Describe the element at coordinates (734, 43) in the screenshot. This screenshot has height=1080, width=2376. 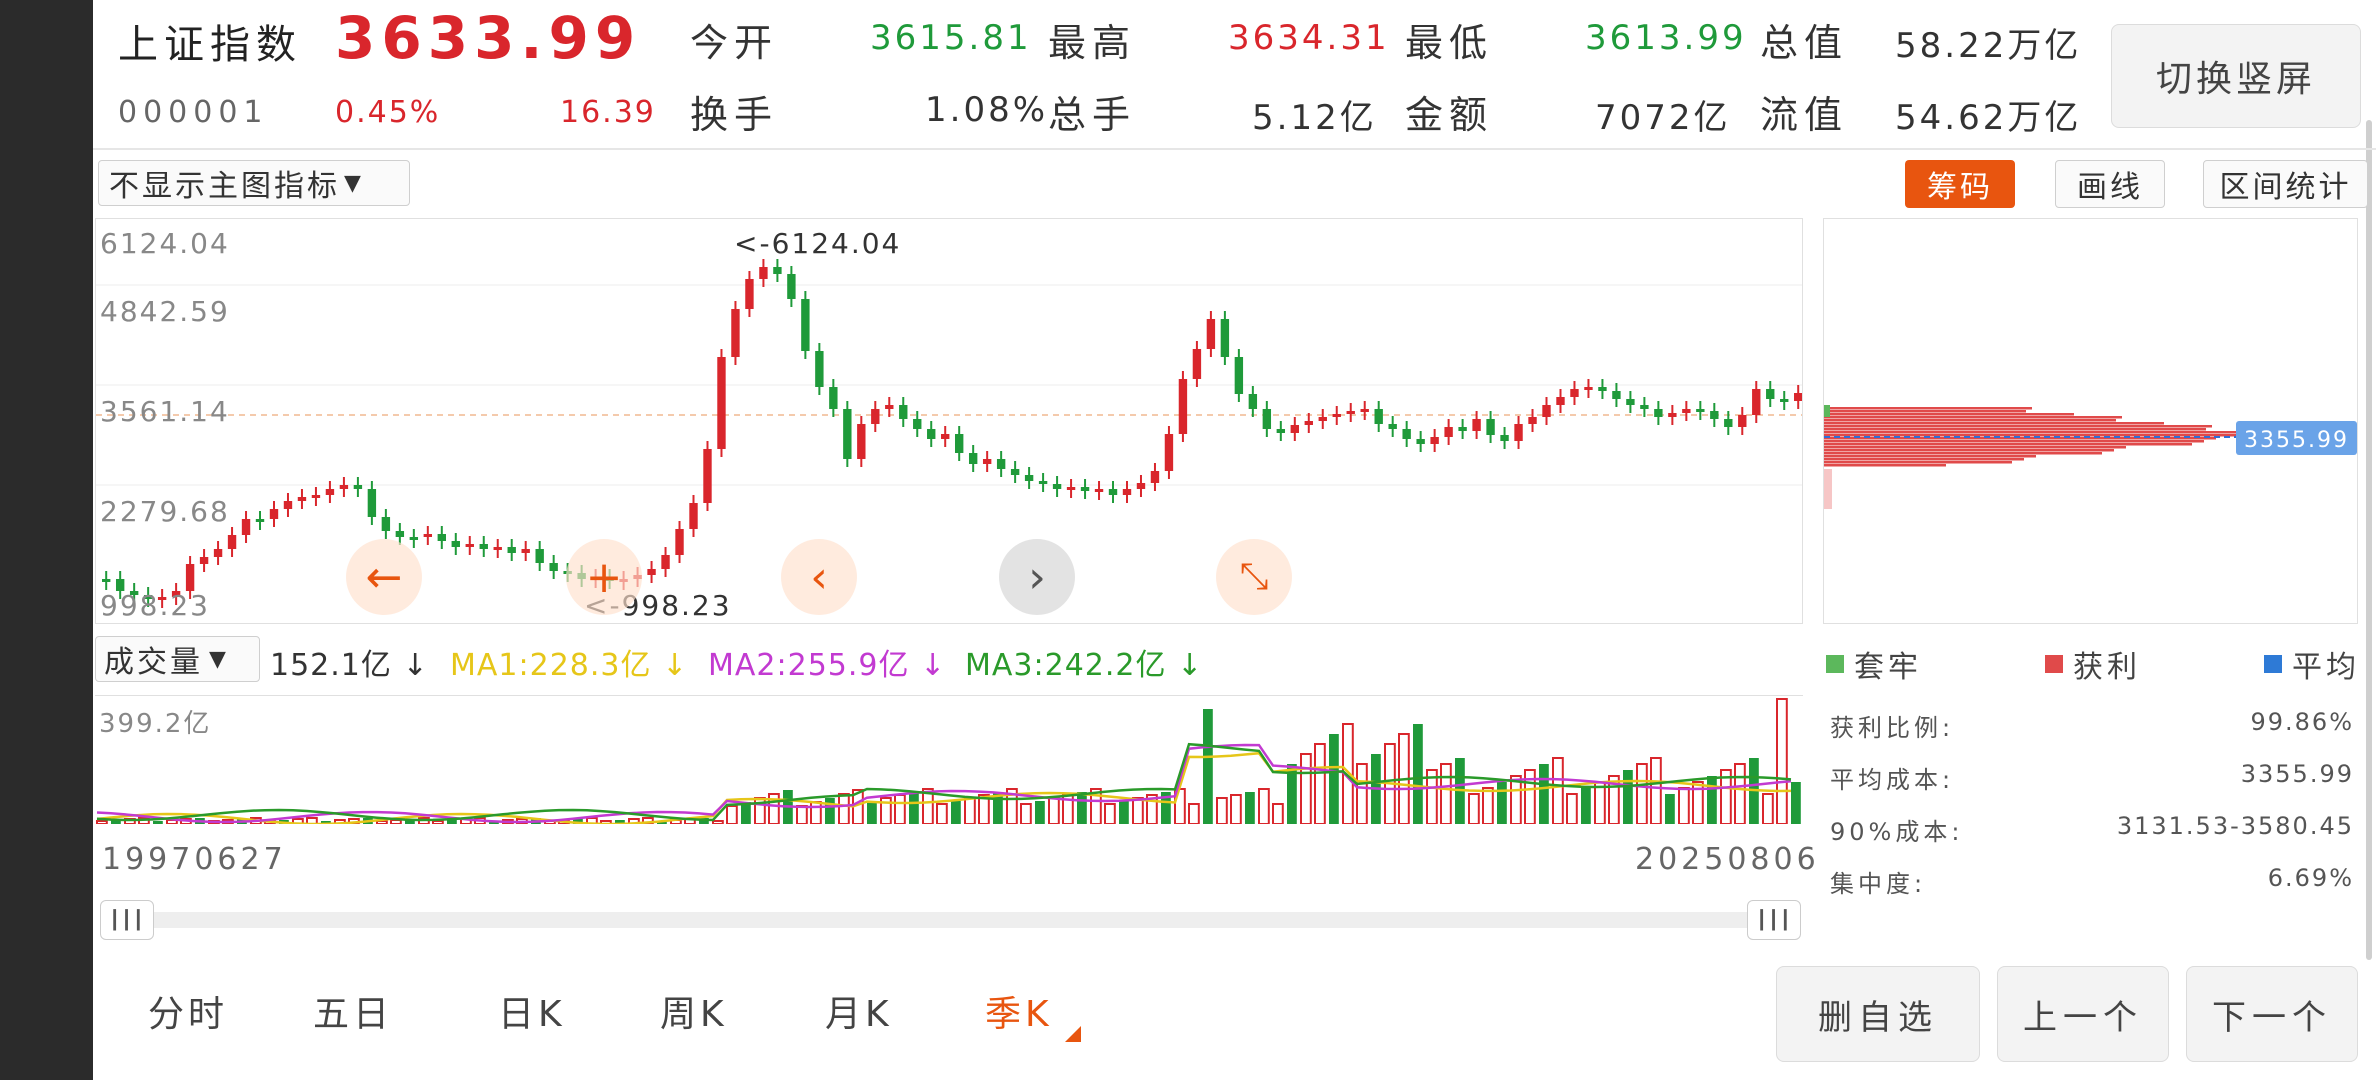
I see `stat-label-open: 今开` at that location.